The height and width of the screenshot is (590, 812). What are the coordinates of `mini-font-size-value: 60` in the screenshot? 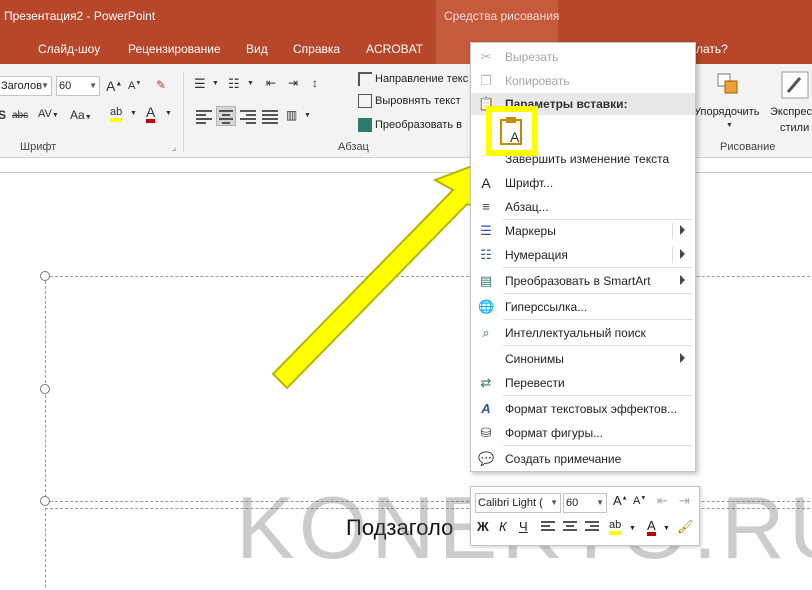 It's located at (572, 503).